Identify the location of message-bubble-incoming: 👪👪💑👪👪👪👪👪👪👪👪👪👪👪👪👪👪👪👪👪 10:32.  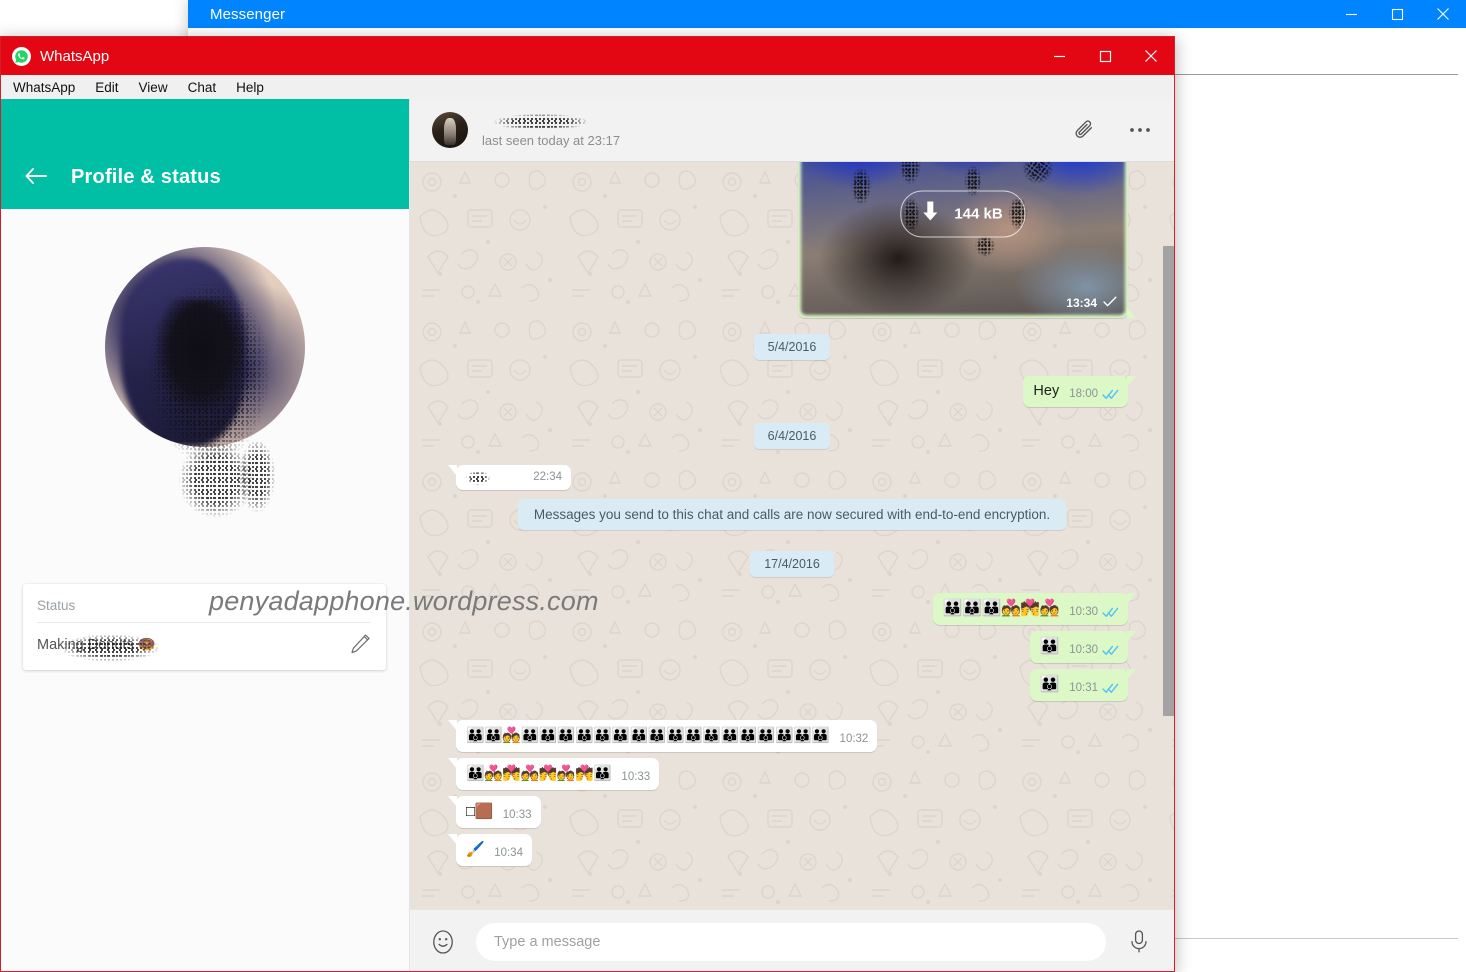
(662, 736).